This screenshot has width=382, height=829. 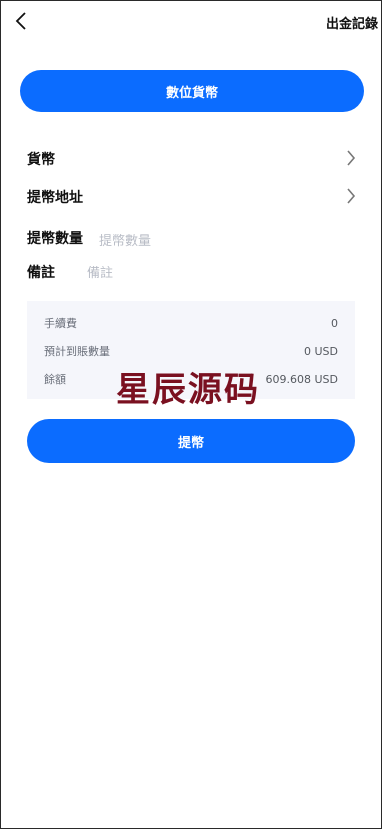 I want to click on estimated-value: 0 USD, so click(x=321, y=351).